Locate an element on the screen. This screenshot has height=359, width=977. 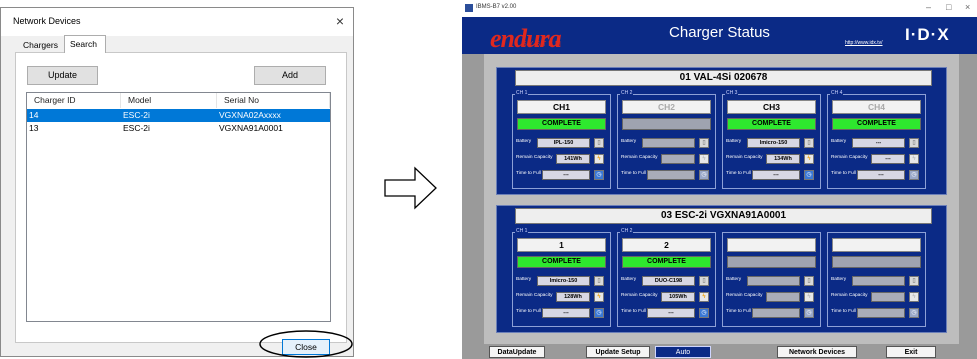
battery-value is located at coordinates (773, 281).